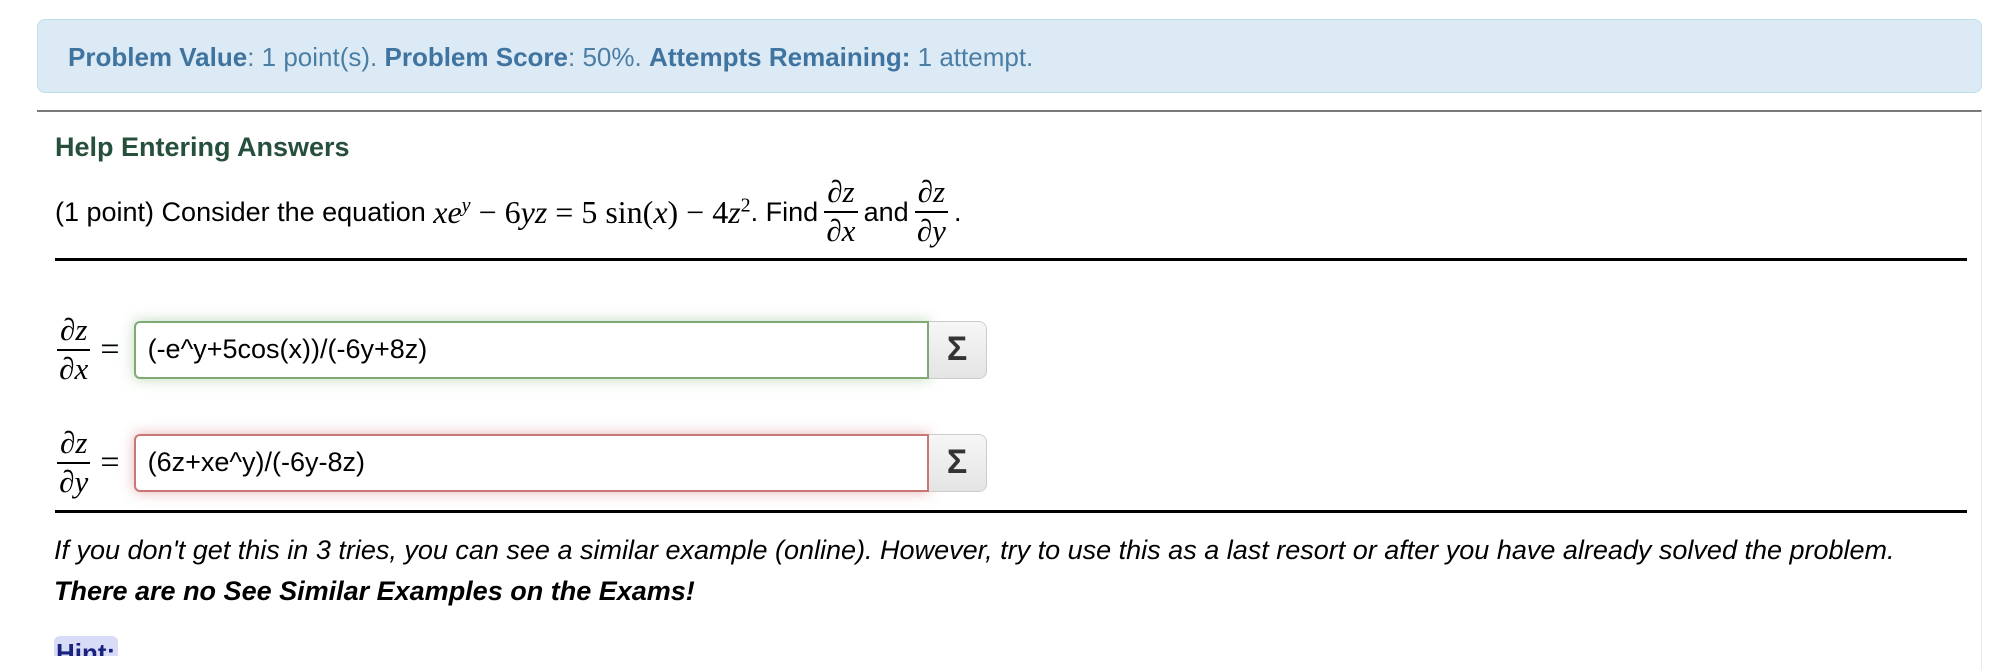  I want to click on answer-row-dzdy: ∂z∂y = Σ, so click(521, 462).